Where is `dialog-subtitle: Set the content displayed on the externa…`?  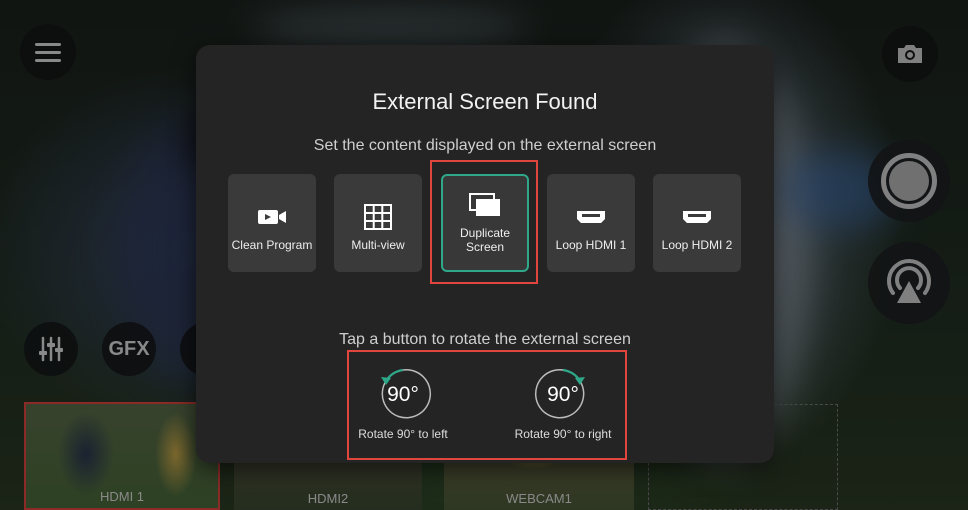
dialog-subtitle: Set the content displayed on the externa… is located at coordinates (485, 145).